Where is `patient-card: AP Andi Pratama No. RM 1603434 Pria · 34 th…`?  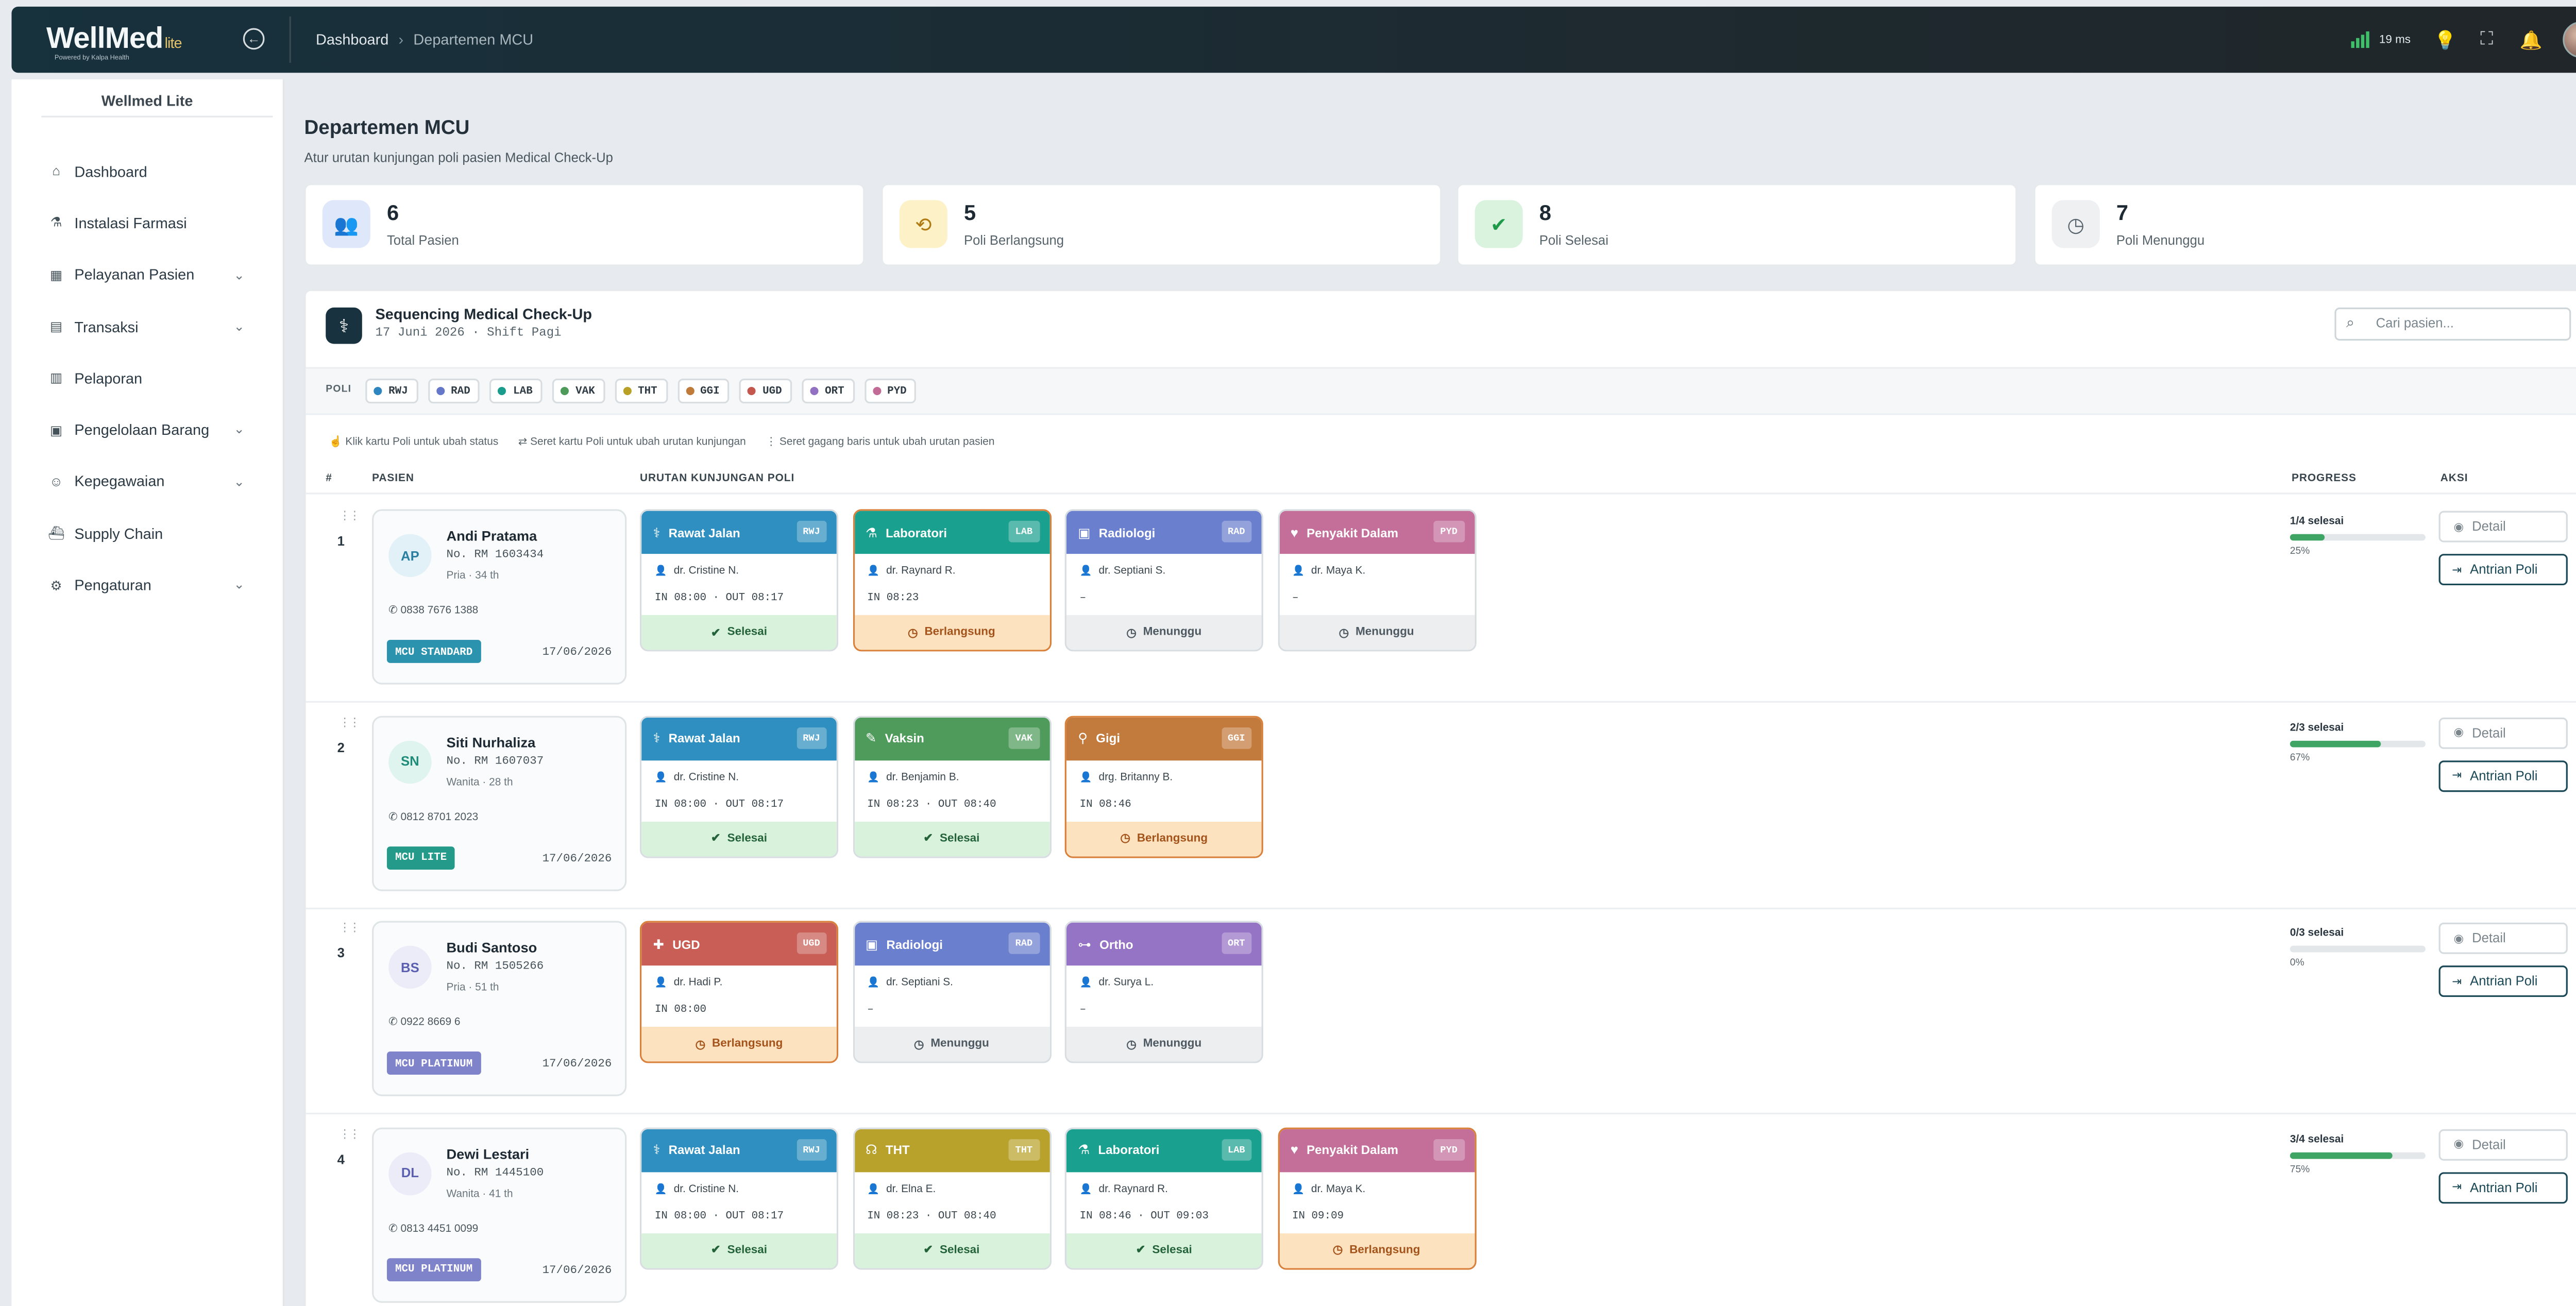
patient-card: AP Andi Pratama No. RM 1603434 Pria · 34 th… is located at coordinates (499, 597).